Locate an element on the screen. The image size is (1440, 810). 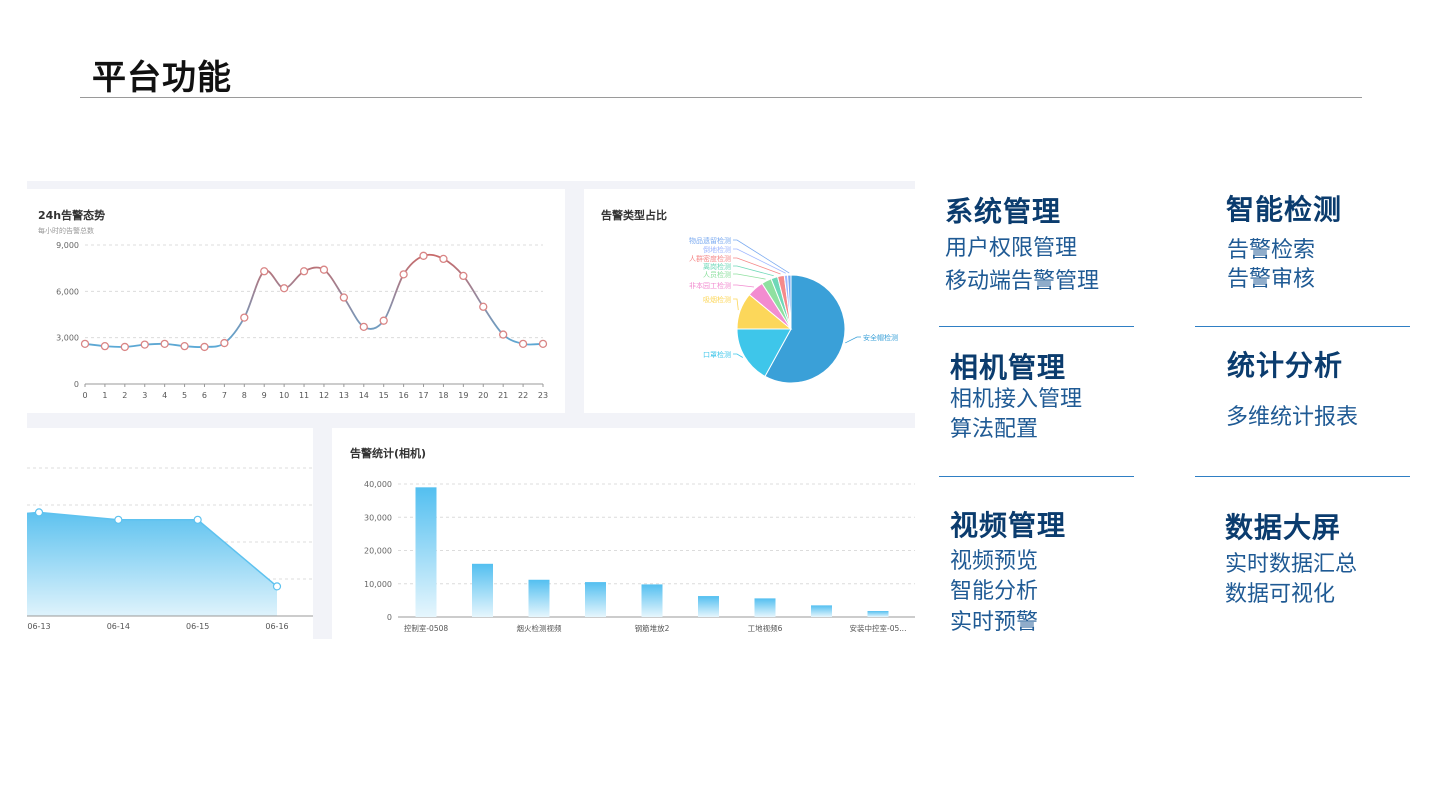
x-tick-label: 06-16 is located at coordinates (276, 626).